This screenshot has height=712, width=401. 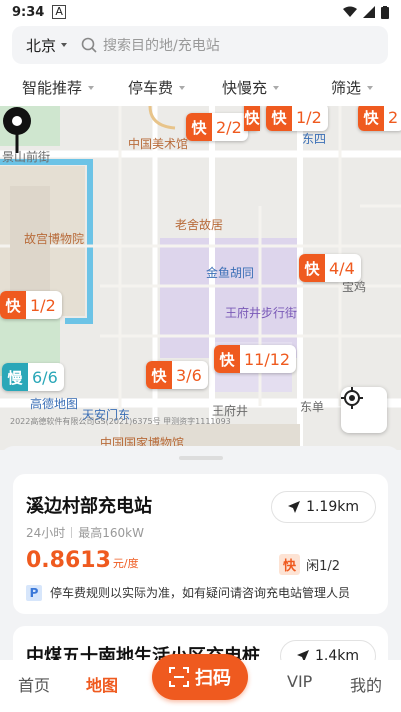 What do you see at coordinates (59, 12) in the screenshot?
I see `notification-icon: A` at bounding box center [59, 12].